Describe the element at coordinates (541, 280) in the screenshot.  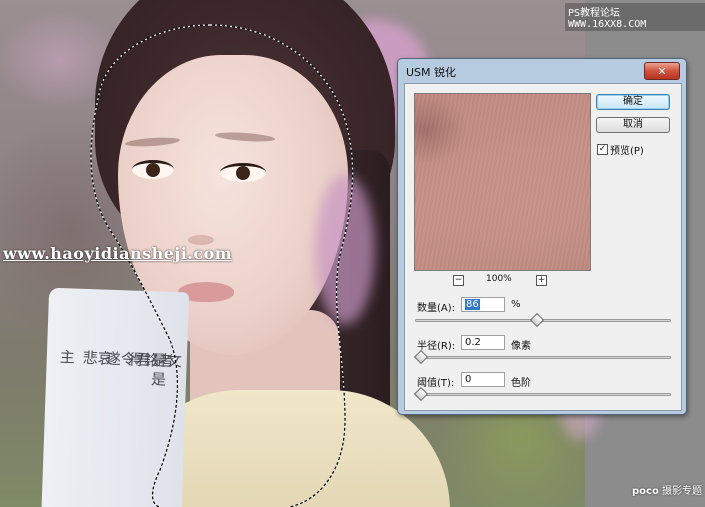
I see `zoom-in-button: +` at that location.